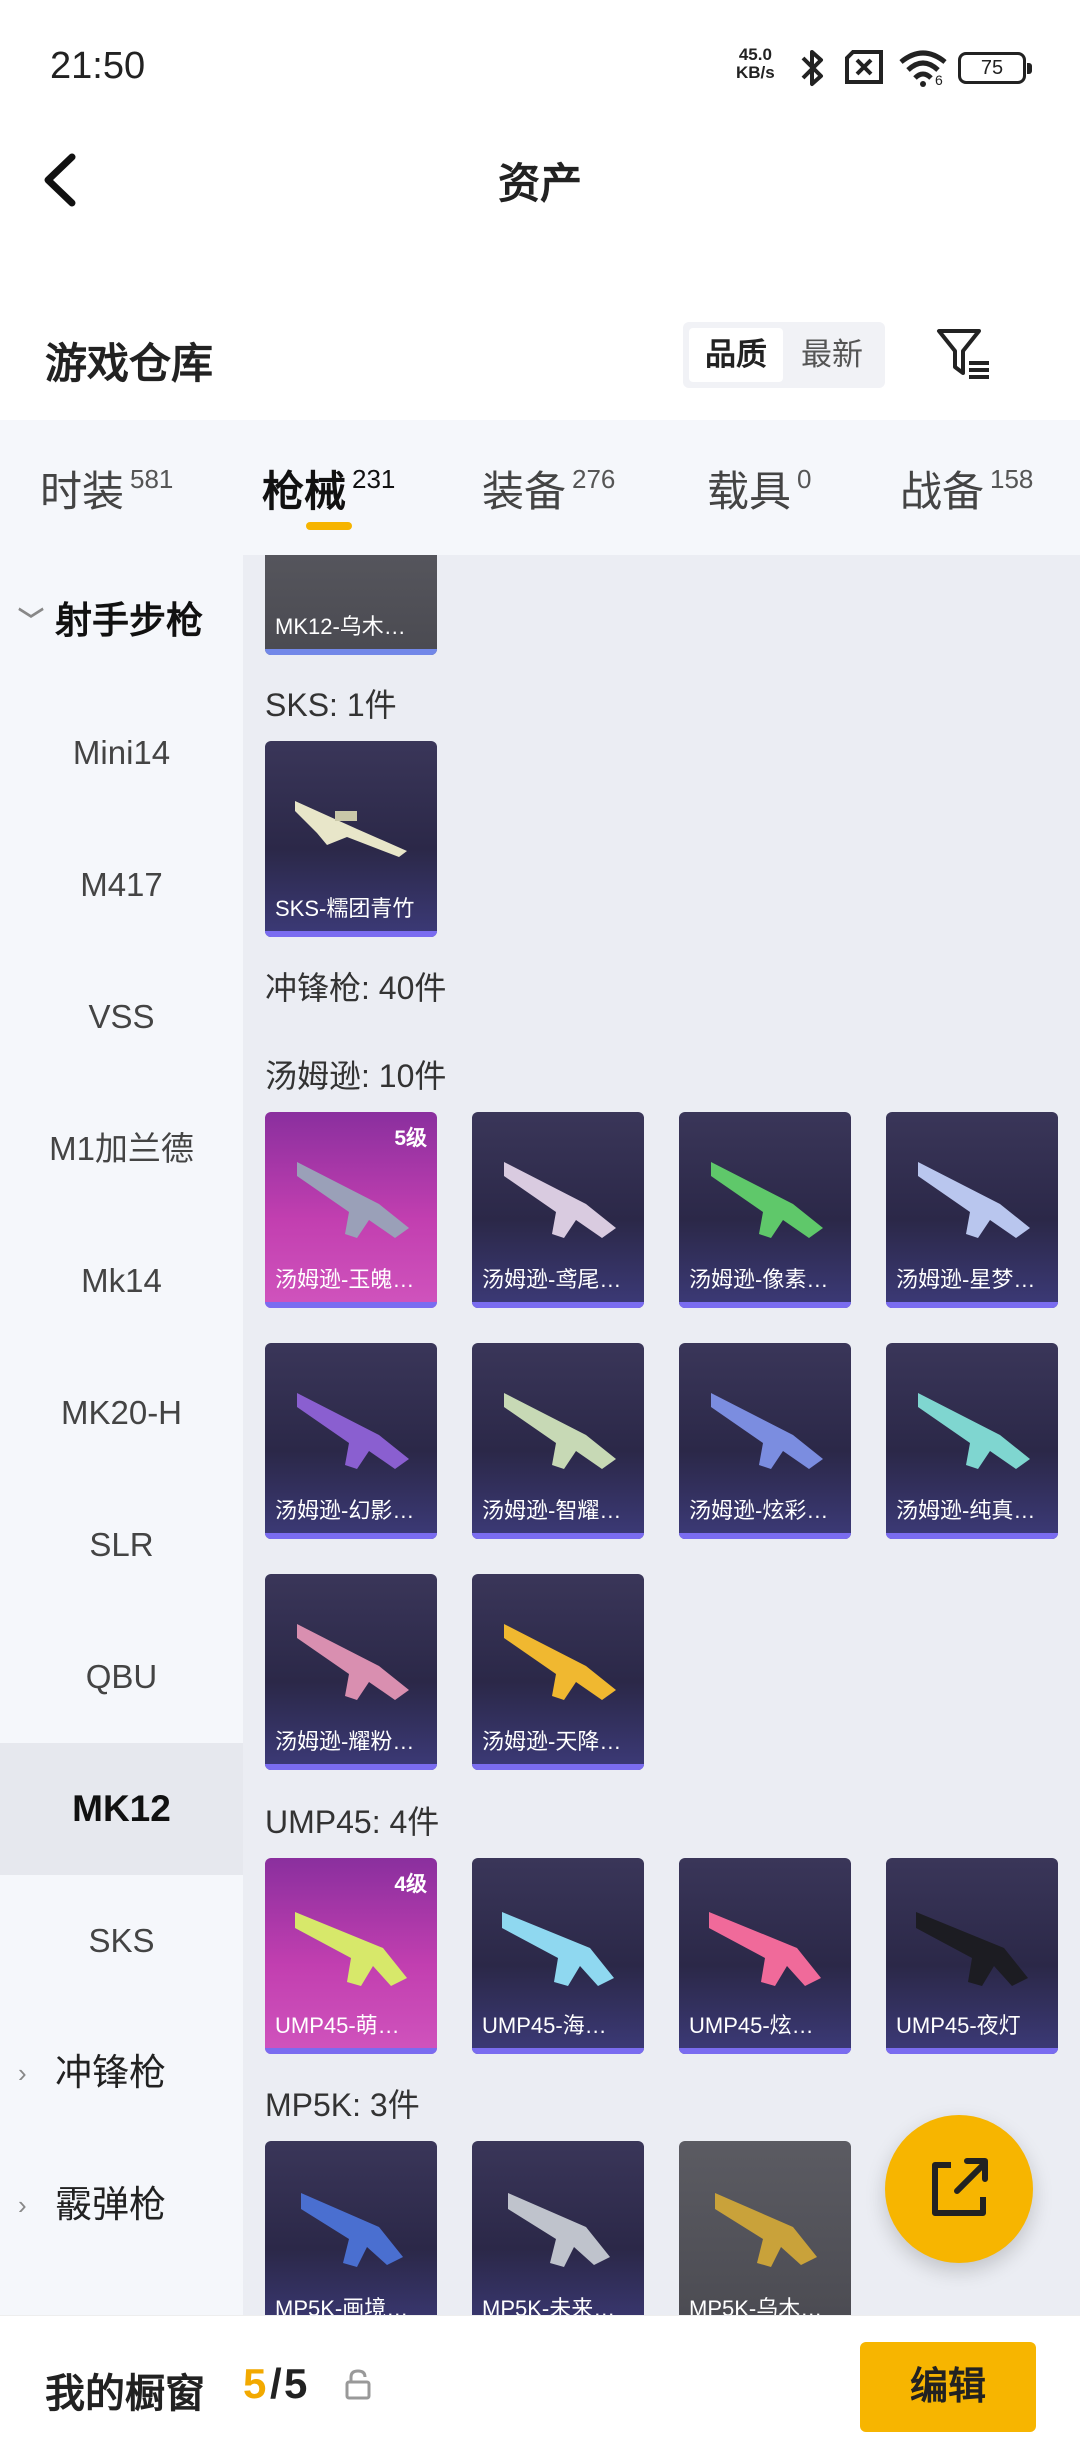 This screenshot has width=1080, height=2460. I want to click on sidebar-group-shotgun: › 霰弹枪, so click(121, 2205).